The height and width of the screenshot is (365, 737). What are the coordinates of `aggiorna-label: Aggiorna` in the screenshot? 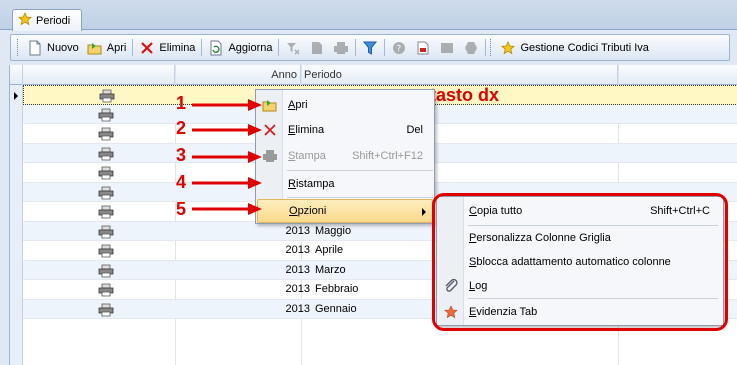 It's located at (250, 47).